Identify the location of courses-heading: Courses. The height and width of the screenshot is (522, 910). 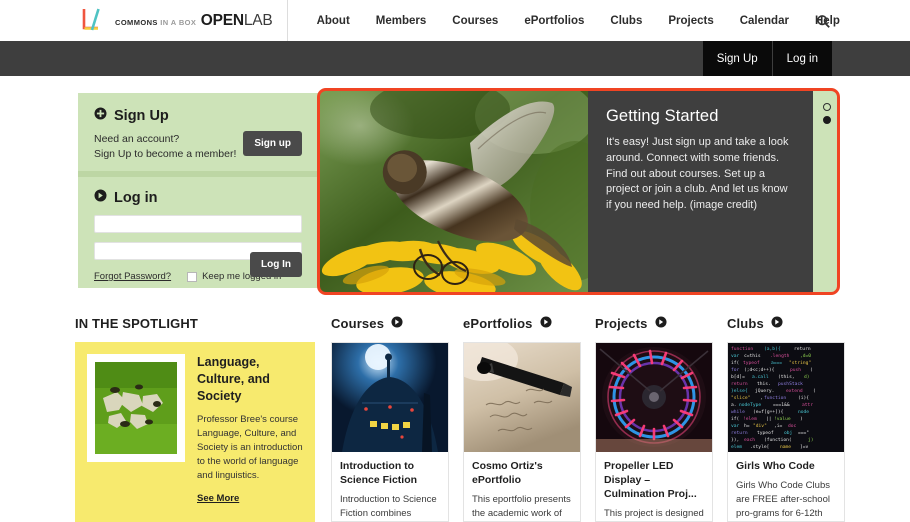
(390, 323).